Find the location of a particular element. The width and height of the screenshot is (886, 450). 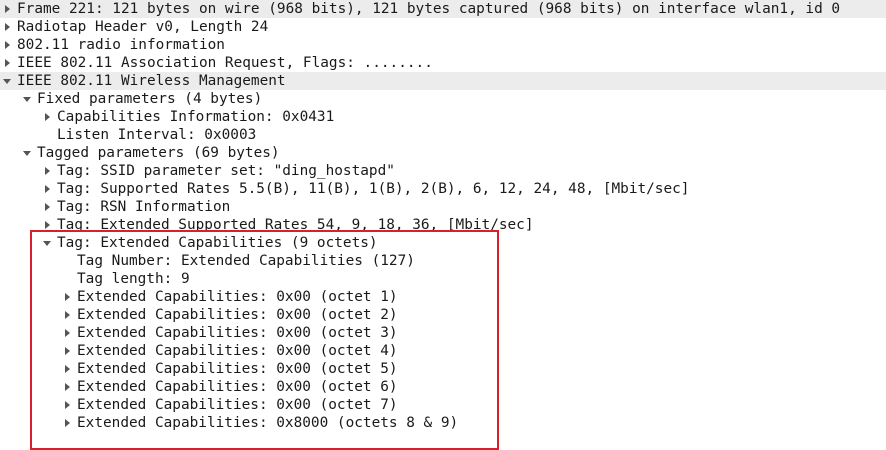

tree-row-label: Capabilities Information: 0x0431 is located at coordinates (196, 117).